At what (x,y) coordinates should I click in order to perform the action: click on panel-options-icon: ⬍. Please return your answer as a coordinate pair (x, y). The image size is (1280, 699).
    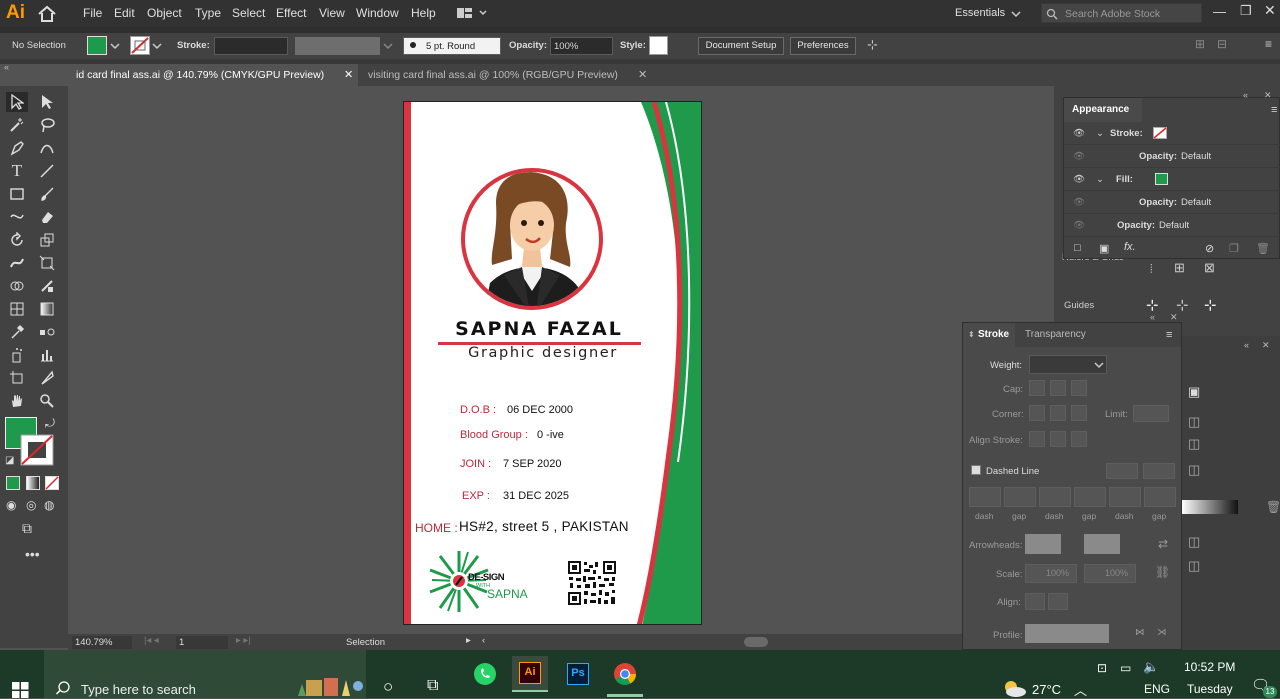
    Looking at the image, I should click on (971, 334).